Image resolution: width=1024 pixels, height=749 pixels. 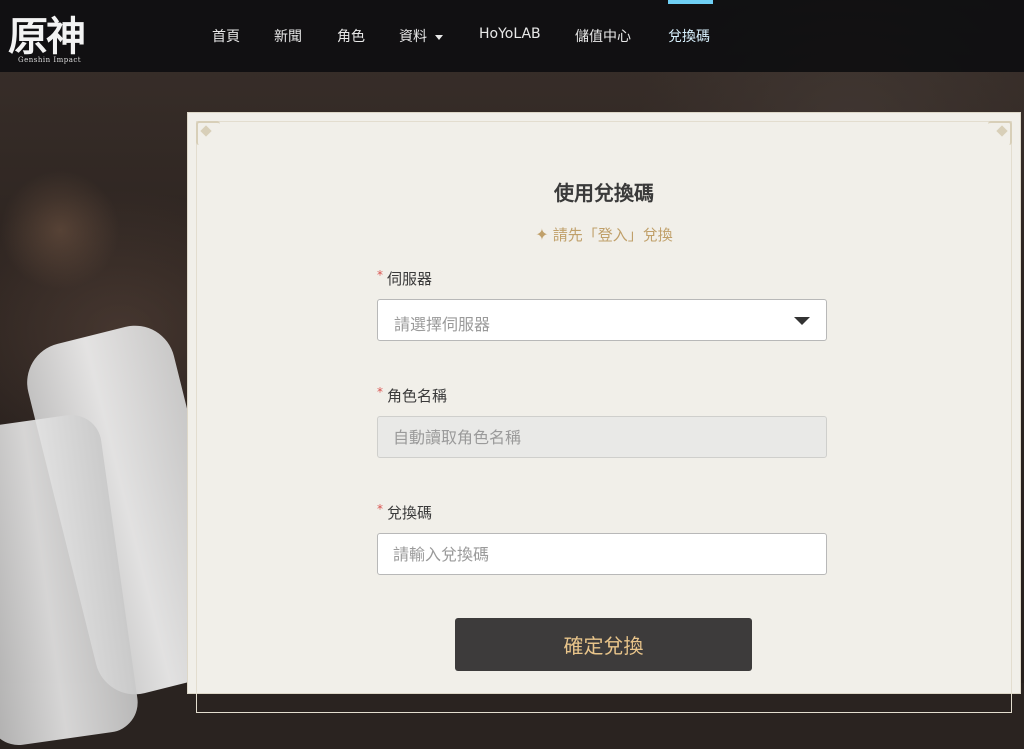 What do you see at coordinates (442, 324) in the screenshot?
I see `server-select-placeholder: 請選擇伺服器` at bounding box center [442, 324].